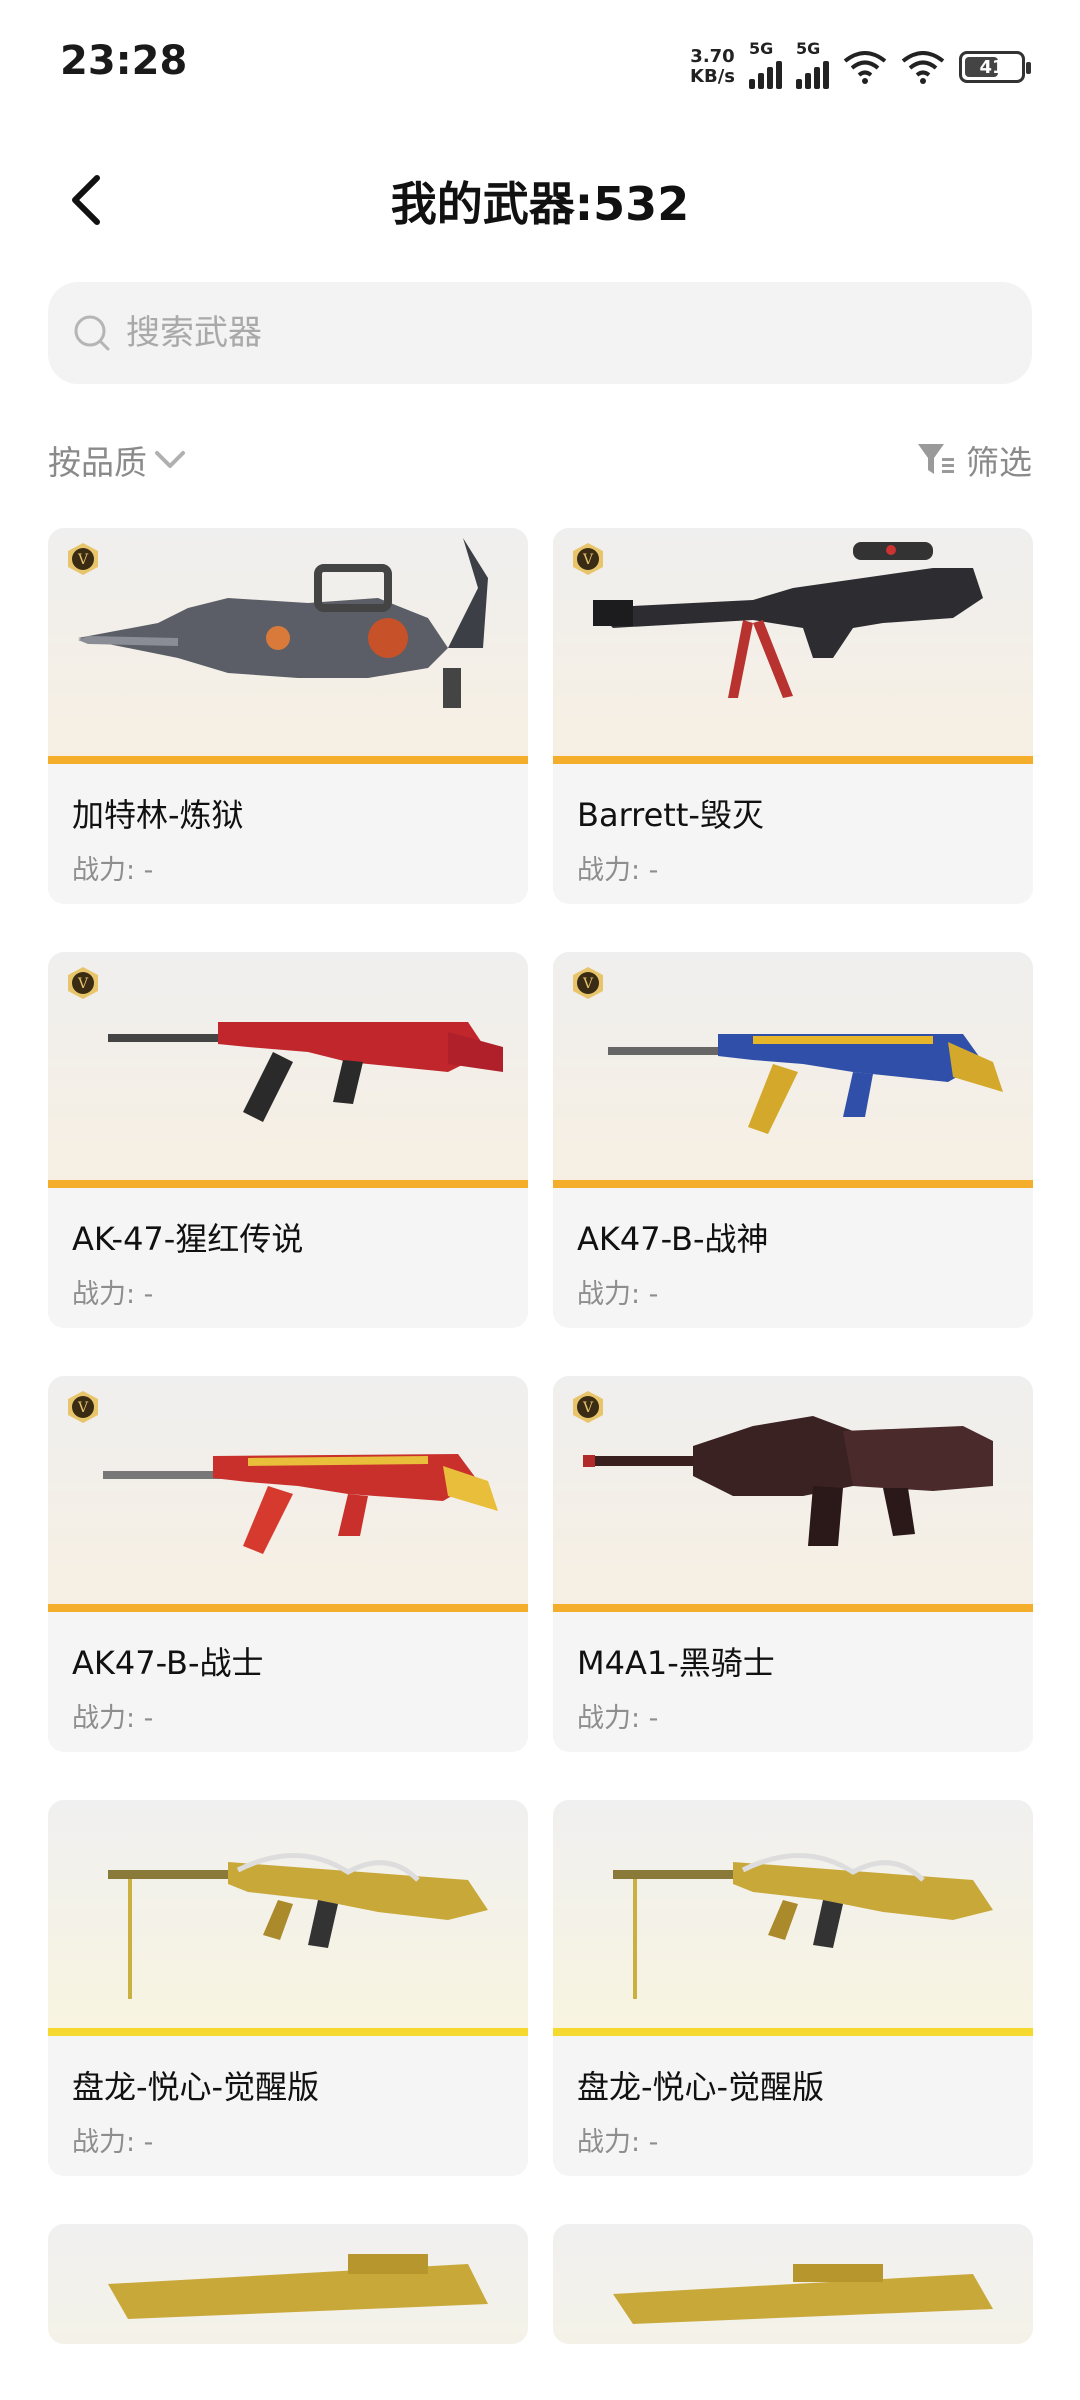 The height and width of the screenshot is (2400, 1080). I want to click on status-icons: 3.70 KB/s 5G 5G 41, so click(860, 65).